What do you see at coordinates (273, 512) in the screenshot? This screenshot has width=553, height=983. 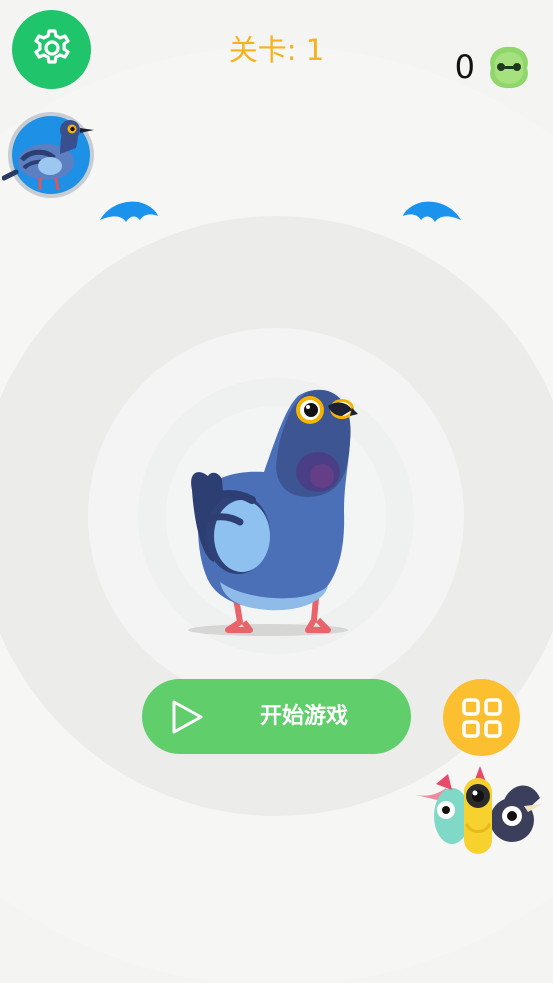 I see `pigeon-character` at bounding box center [273, 512].